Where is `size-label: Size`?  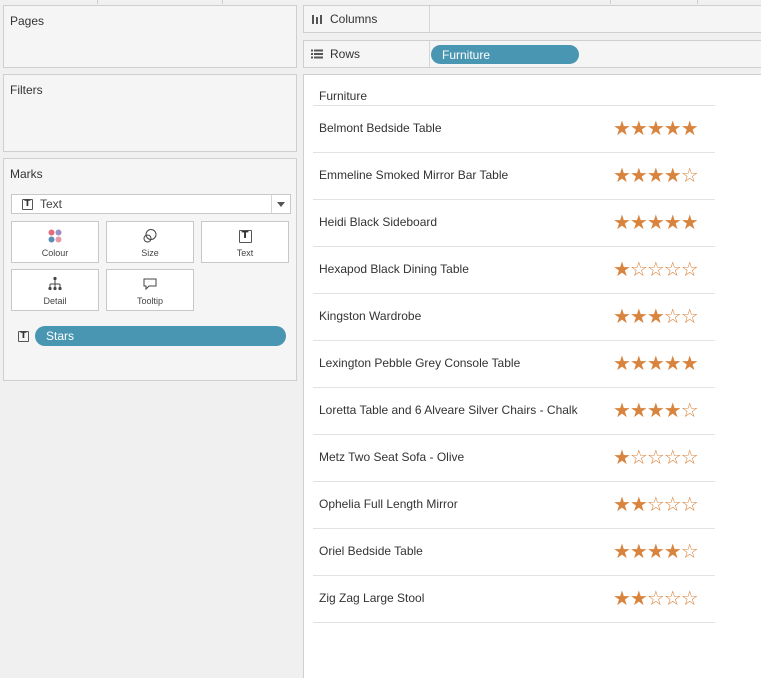 size-label: Size is located at coordinates (150, 253).